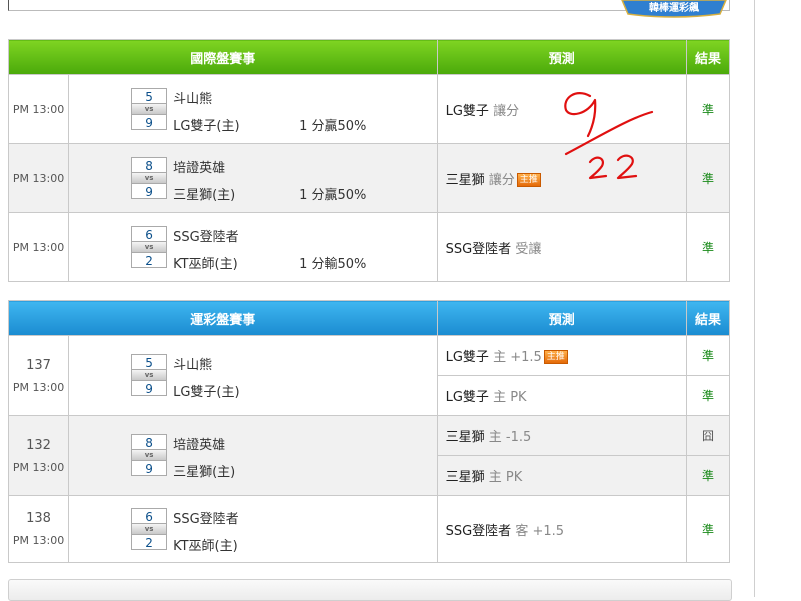 Image resolution: width=801 pixels, height=601 pixels. Describe the element at coordinates (38, 445) in the screenshot. I see `game-number: 132` at that location.